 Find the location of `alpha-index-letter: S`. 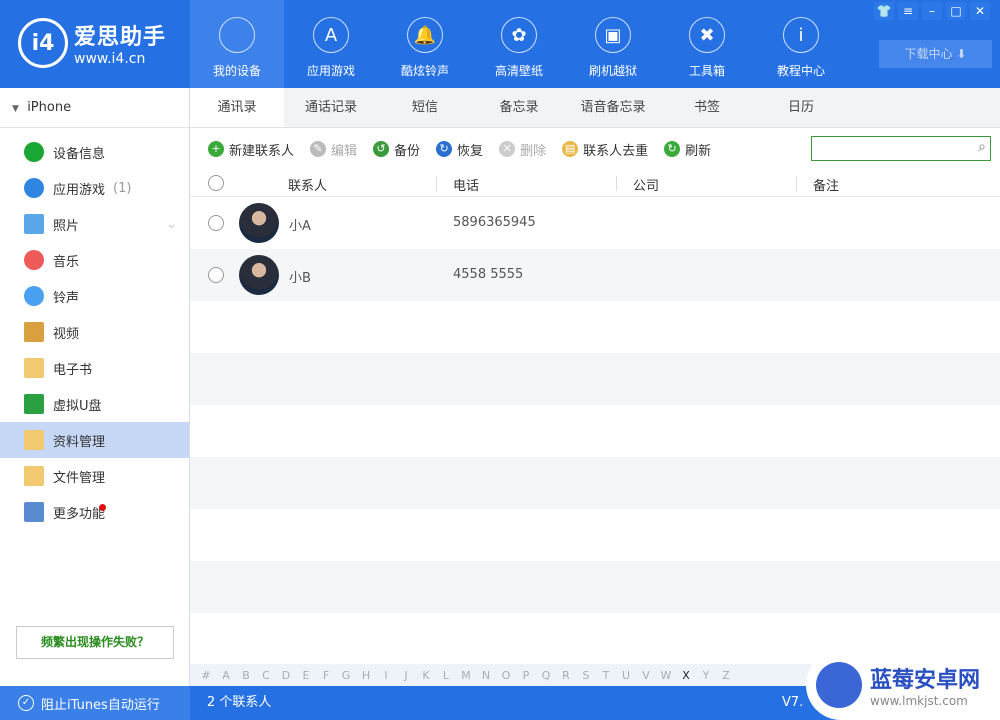

alpha-index-letter: S is located at coordinates (586, 675).